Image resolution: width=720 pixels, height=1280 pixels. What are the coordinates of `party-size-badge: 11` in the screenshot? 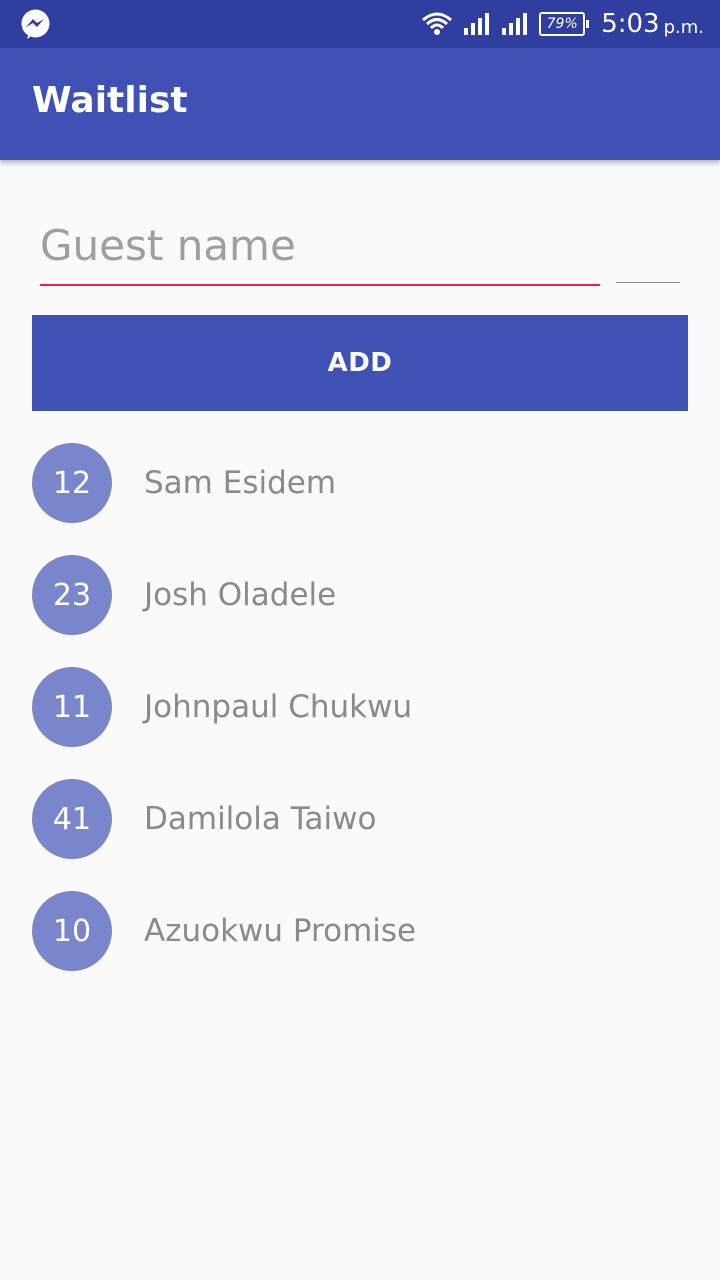 It's located at (72, 707).